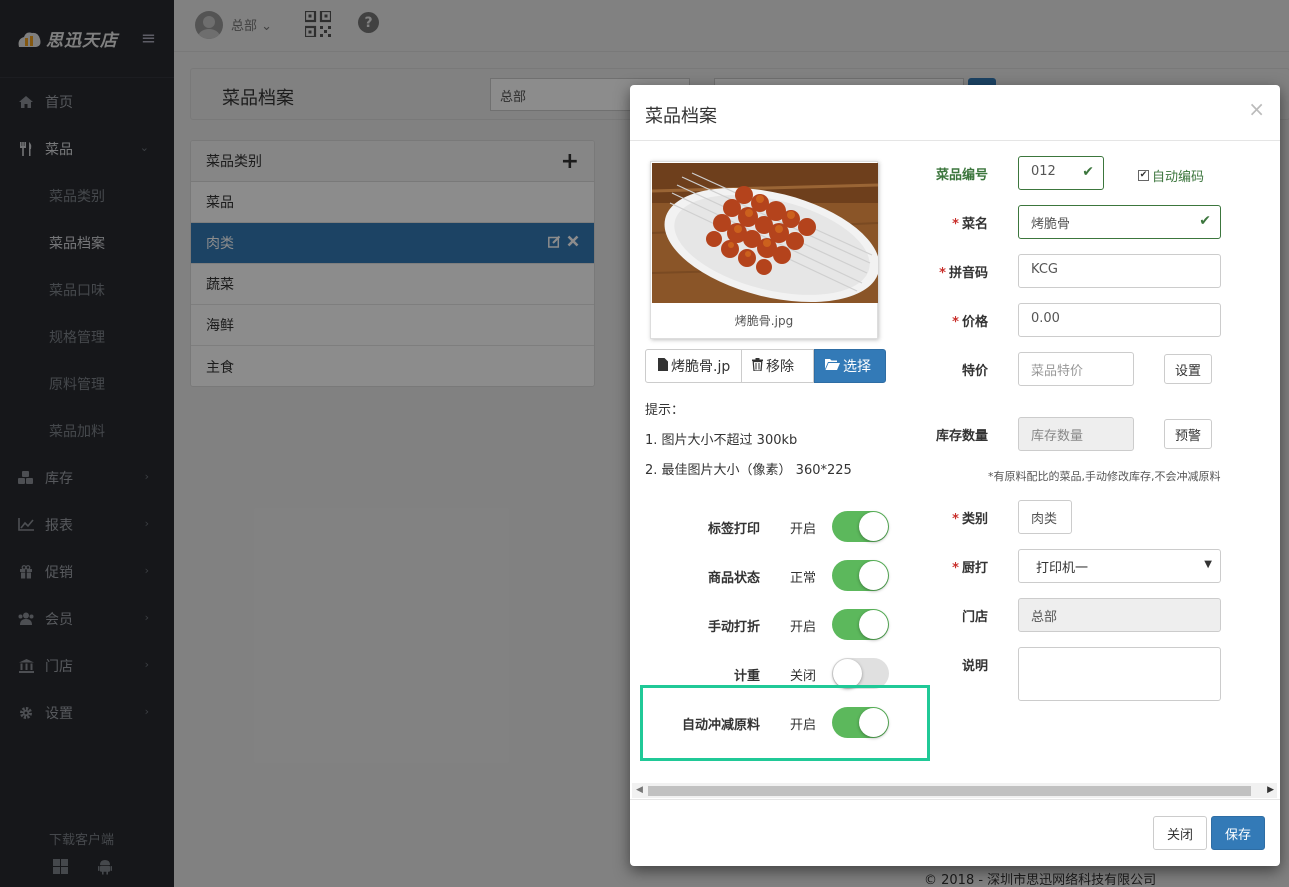 The width and height of the screenshot is (1289, 887). I want to click on trash-icon, so click(757, 366).